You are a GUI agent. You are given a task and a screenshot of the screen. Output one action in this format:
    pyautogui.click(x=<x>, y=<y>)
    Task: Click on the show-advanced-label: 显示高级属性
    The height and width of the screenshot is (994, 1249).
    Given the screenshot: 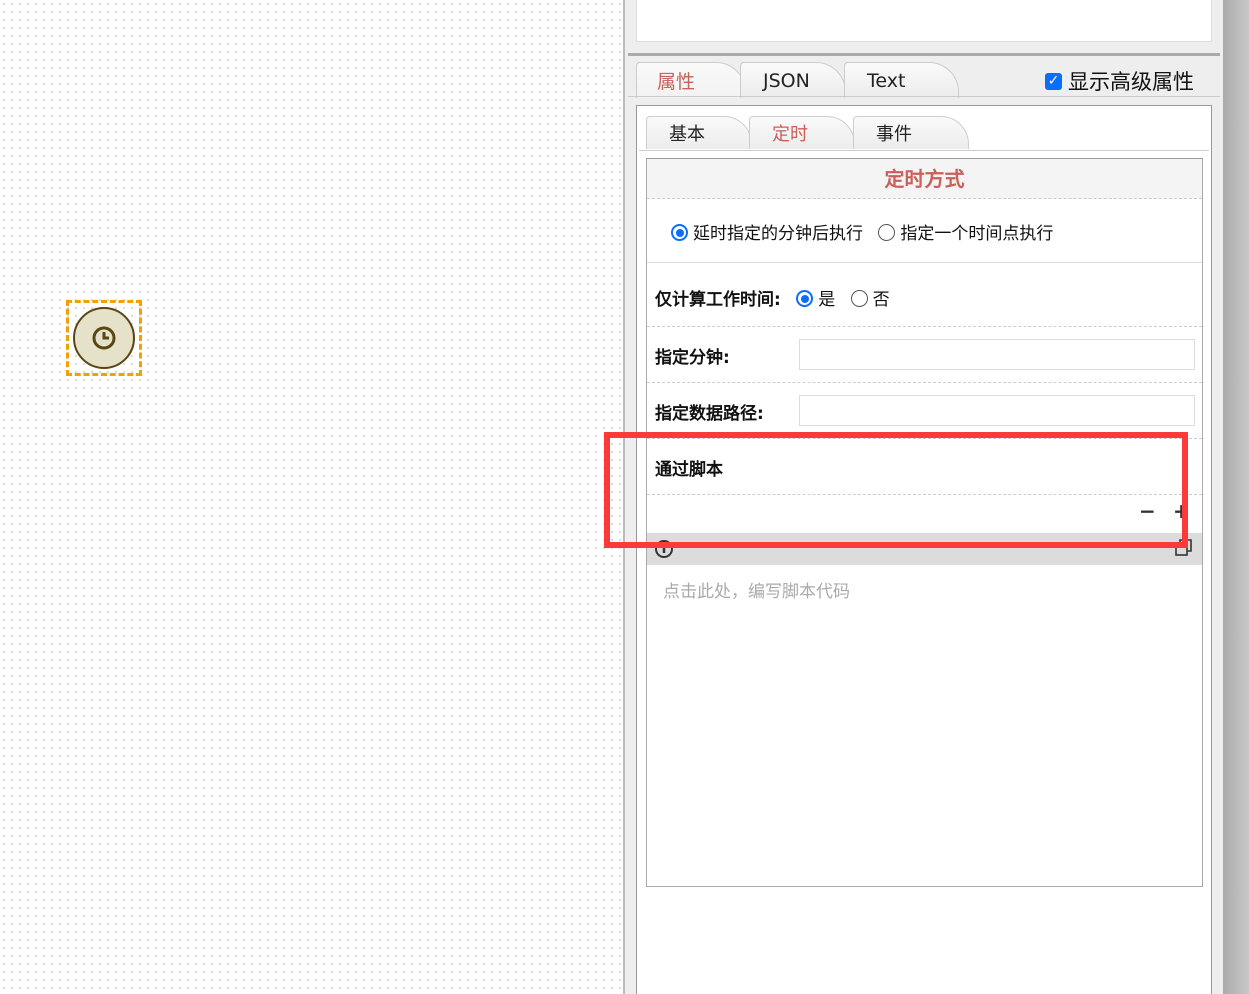 What is the action you would take?
    pyautogui.click(x=1131, y=82)
    